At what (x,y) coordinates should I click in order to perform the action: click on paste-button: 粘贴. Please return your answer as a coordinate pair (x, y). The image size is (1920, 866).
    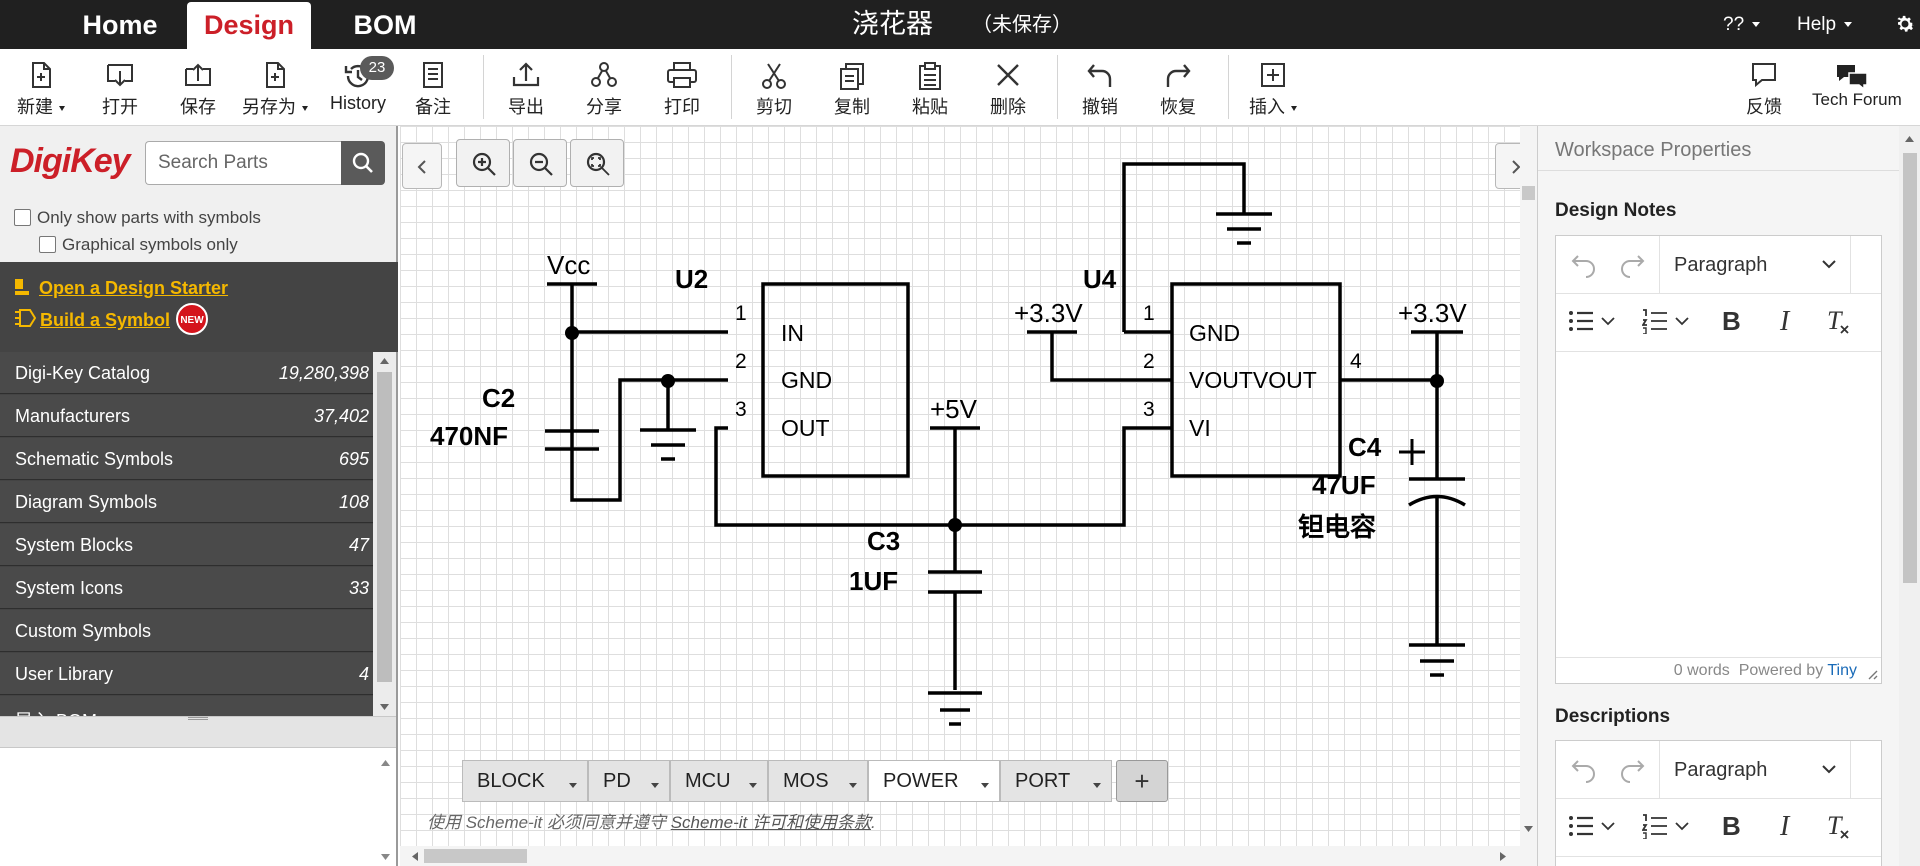
    Looking at the image, I should click on (930, 87).